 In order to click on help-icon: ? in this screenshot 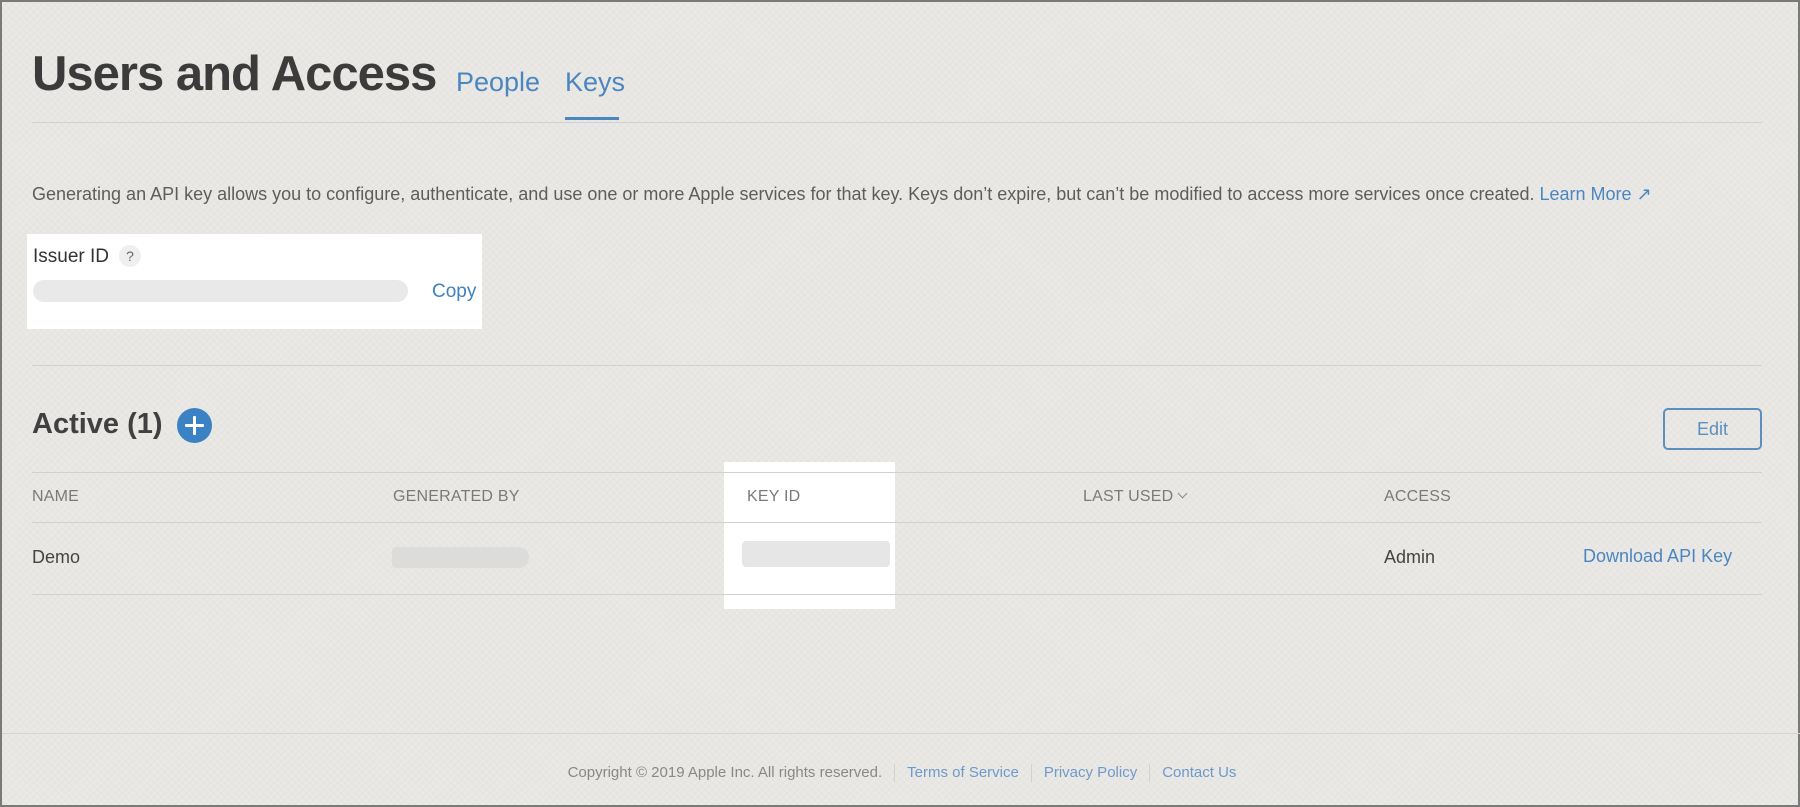, I will do `click(130, 256)`.